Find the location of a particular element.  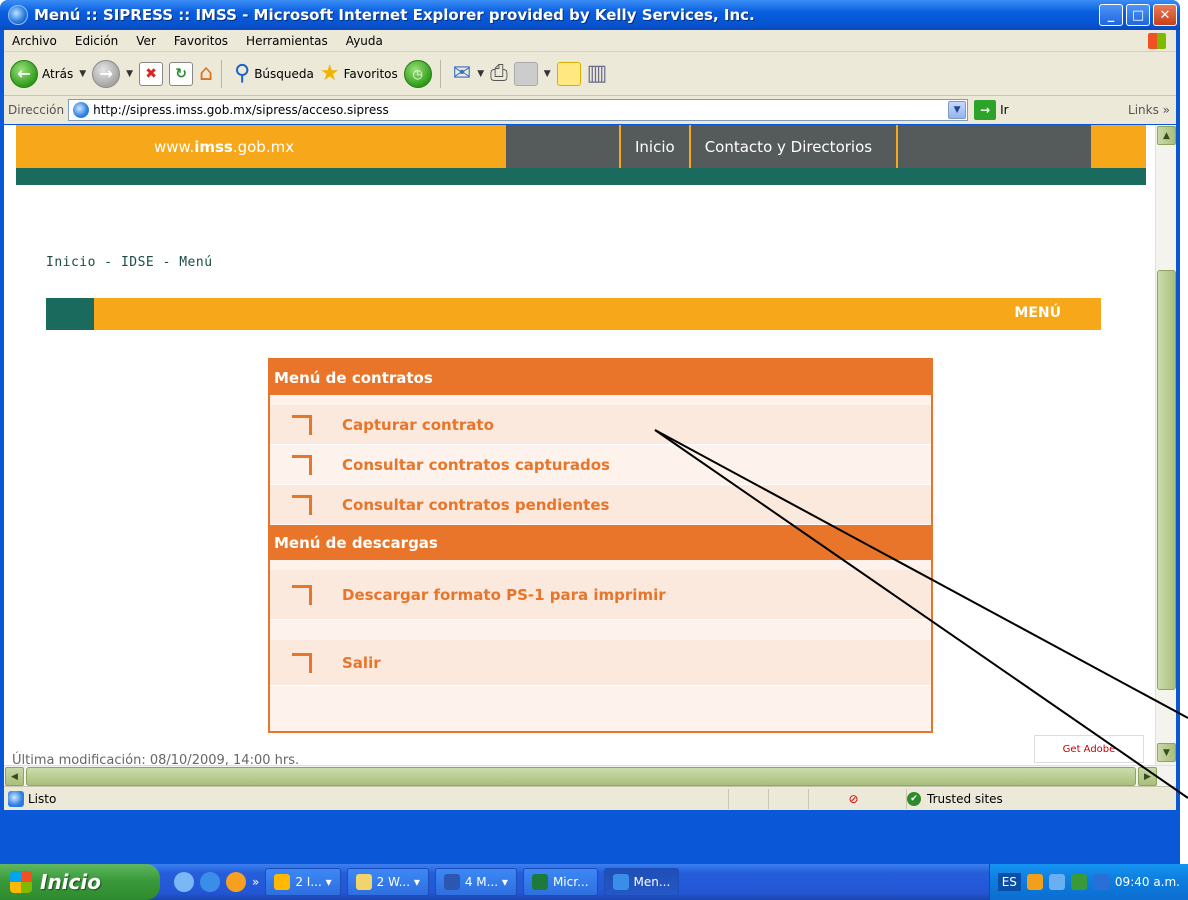

home-icon: ⌂ is located at coordinates (206, 73).